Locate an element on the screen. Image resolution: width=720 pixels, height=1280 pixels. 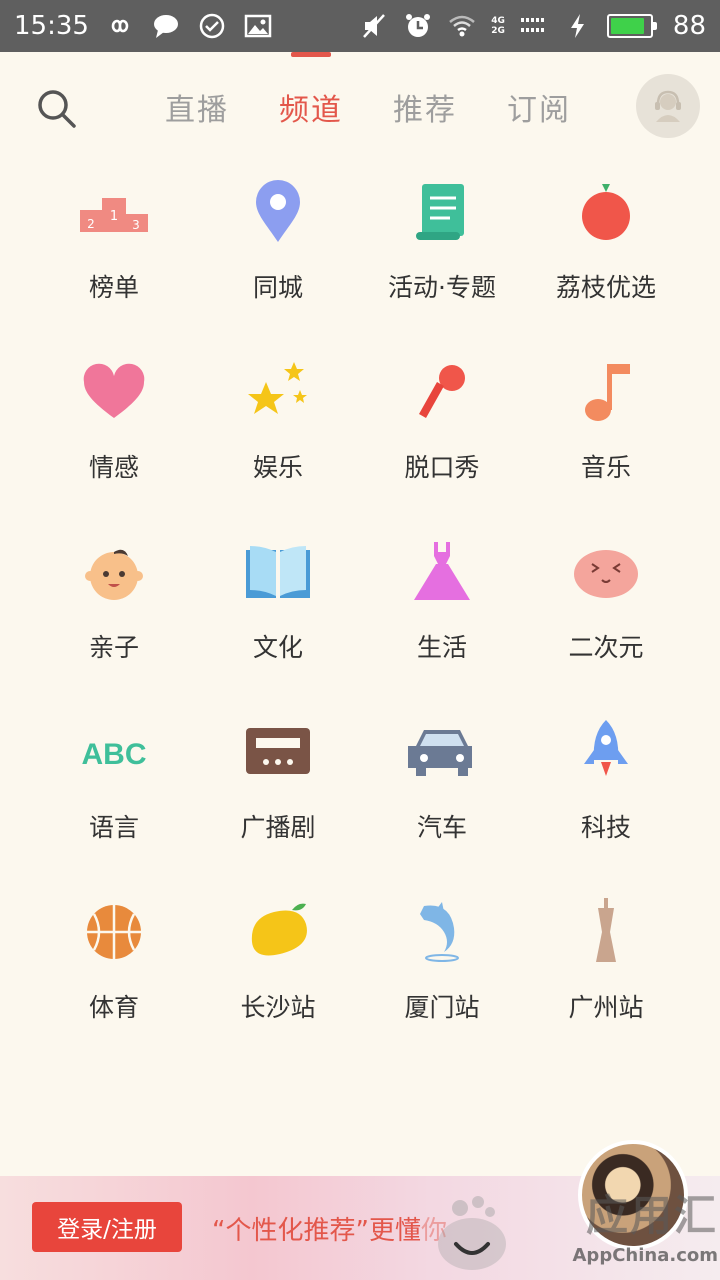
svg-text: 1 is located at coordinates (114, 216).